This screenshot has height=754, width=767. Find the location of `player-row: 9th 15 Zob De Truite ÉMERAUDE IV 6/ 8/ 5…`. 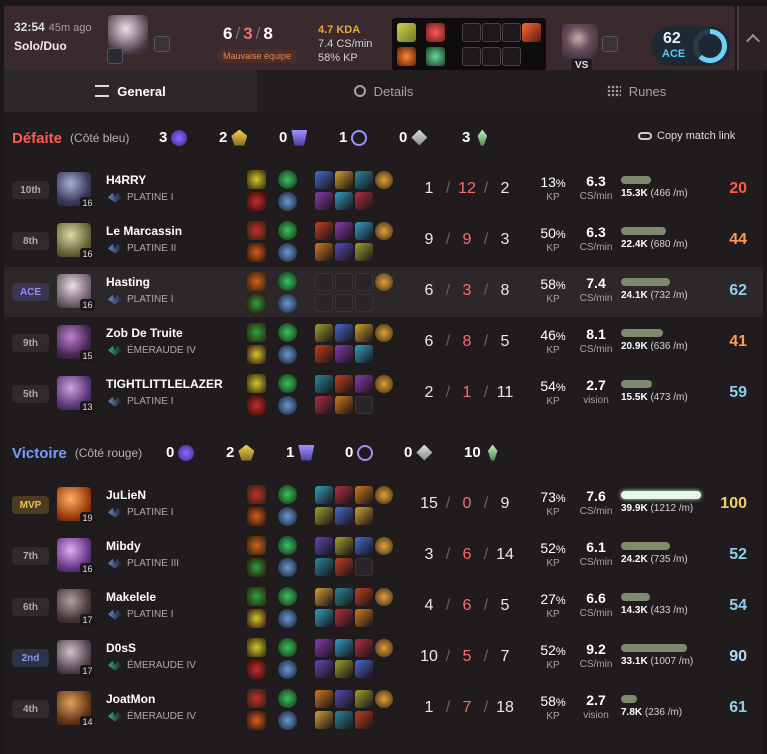

player-row: 9th 15 Zob De Truite ÉMERAUDE IV 6/ 8/ 5… is located at coordinates (383, 343).